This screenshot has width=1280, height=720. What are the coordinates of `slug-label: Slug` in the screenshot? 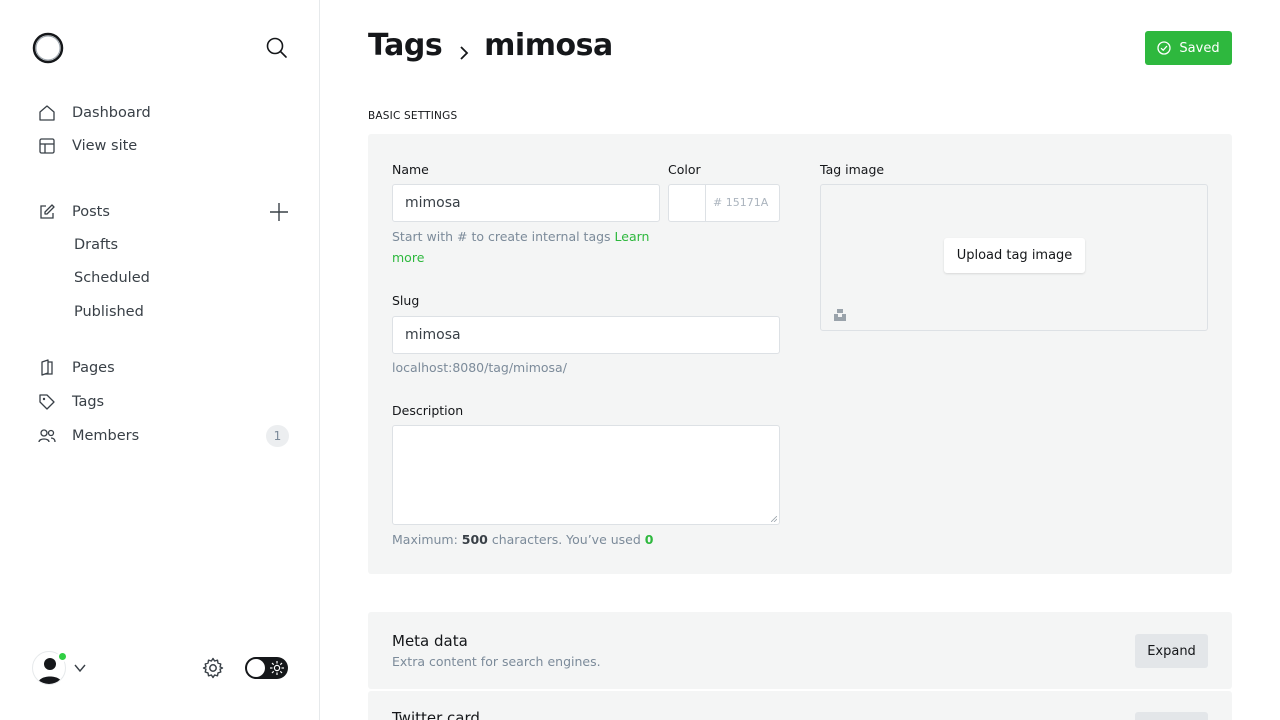 It's located at (406, 300).